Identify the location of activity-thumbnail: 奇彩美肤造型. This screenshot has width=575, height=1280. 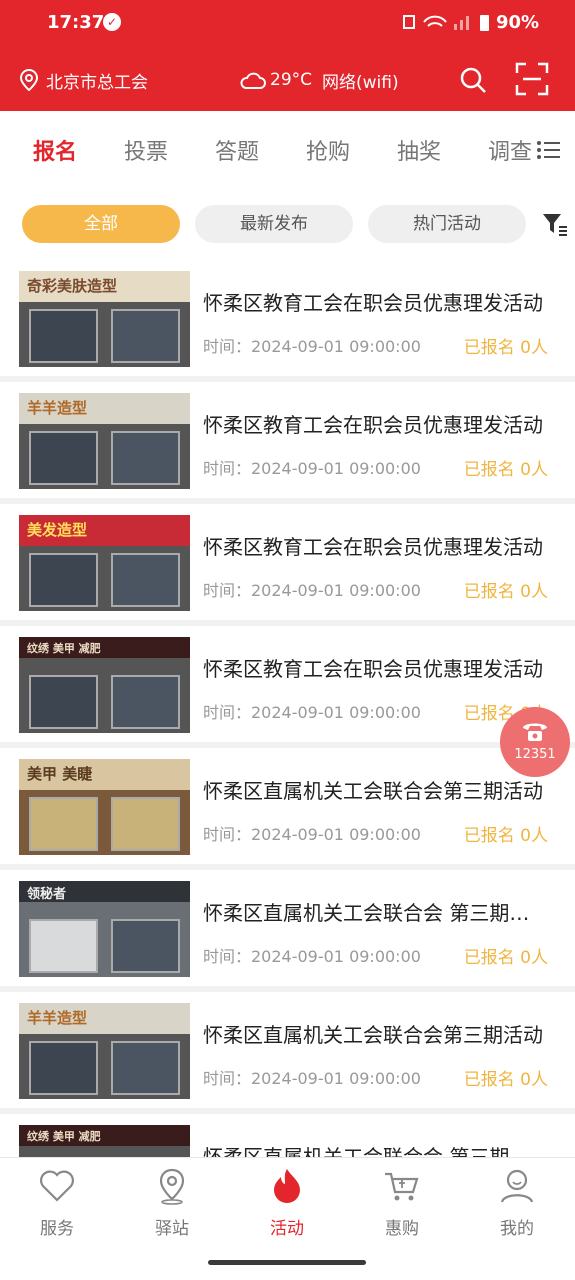
(104, 319).